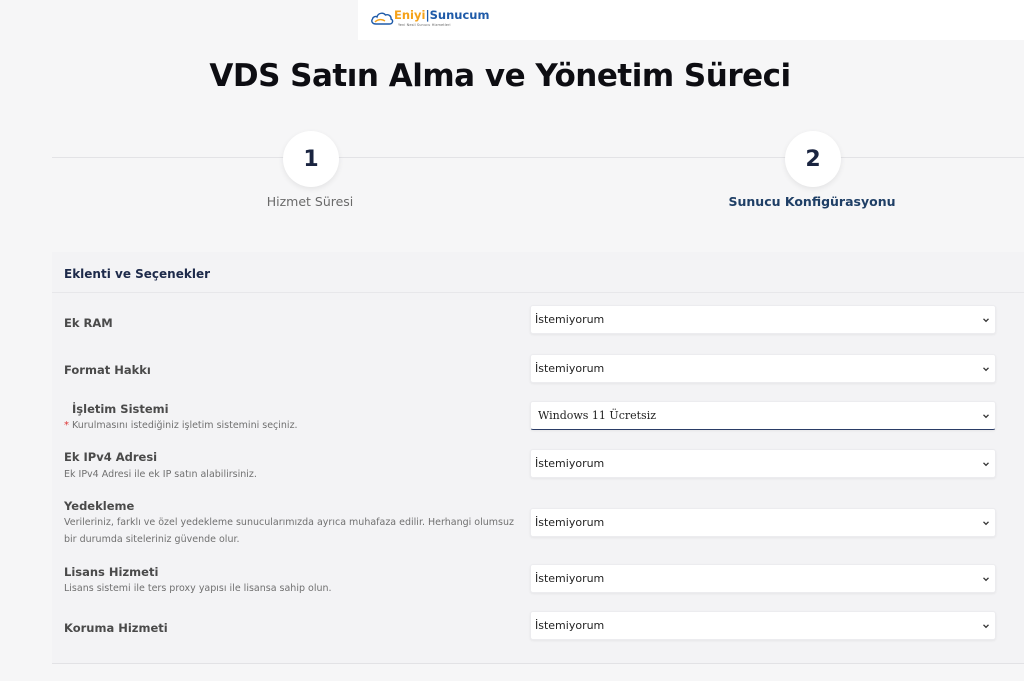  What do you see at coordinates (570, 578) in the screenshot?
I see `lisans-hizmeti-value: İstemiyorum` at bounding box center [570, 578].